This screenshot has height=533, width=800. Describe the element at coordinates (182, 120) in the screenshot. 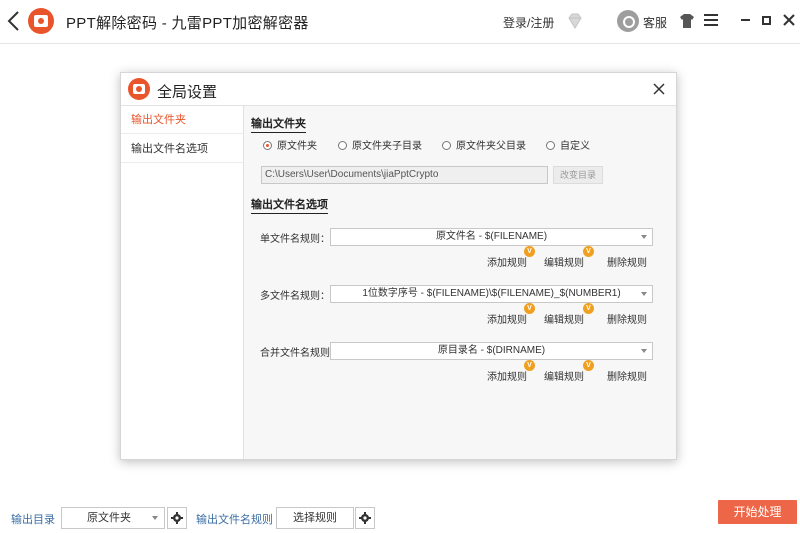

I see `sidebar-item-output-folder: 输出文件夹` at that location.